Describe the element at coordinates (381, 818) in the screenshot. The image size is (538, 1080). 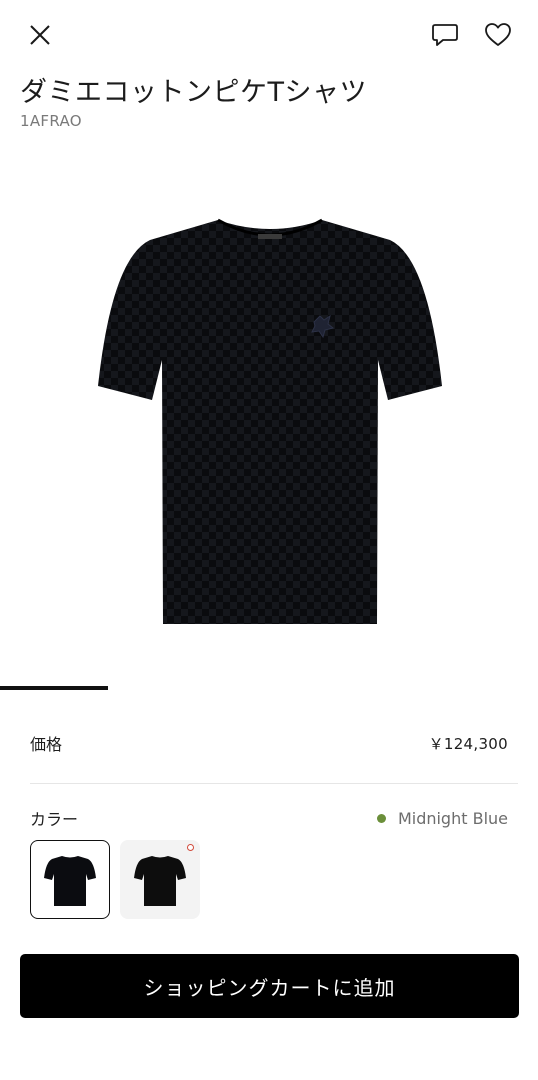
I see `color-dot-icon` at that location.